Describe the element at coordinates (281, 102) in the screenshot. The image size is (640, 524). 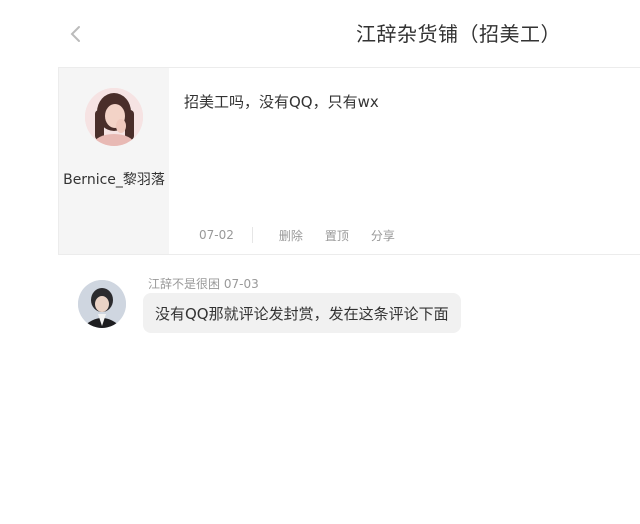
I see `post-content: 招美工吗，没有QQ，只有wx` at that location.